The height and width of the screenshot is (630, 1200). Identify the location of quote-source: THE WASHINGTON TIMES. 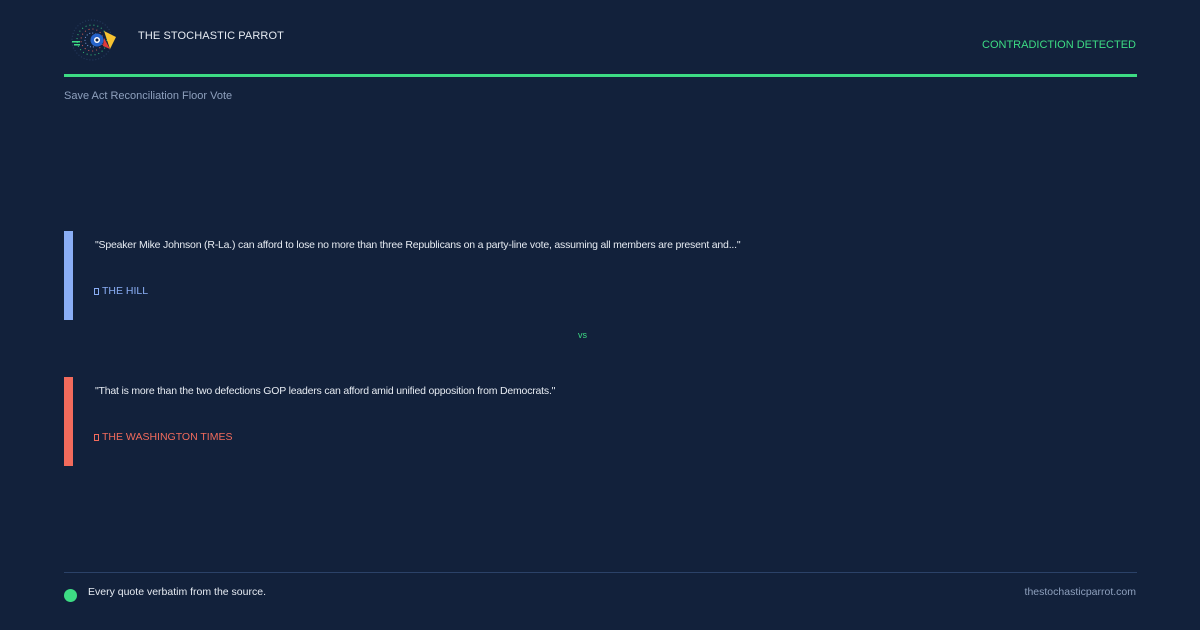
(163, 437).